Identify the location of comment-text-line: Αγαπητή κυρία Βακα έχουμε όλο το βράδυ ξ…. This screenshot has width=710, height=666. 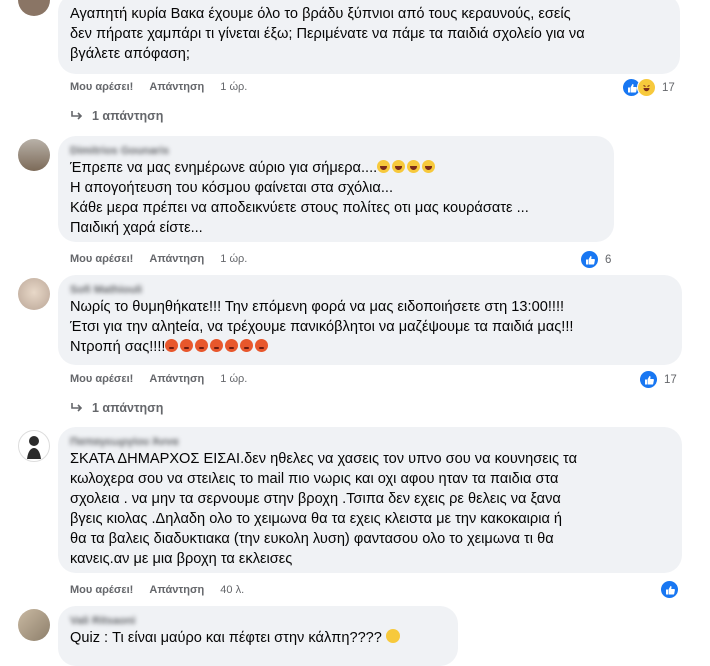
(320, 14).